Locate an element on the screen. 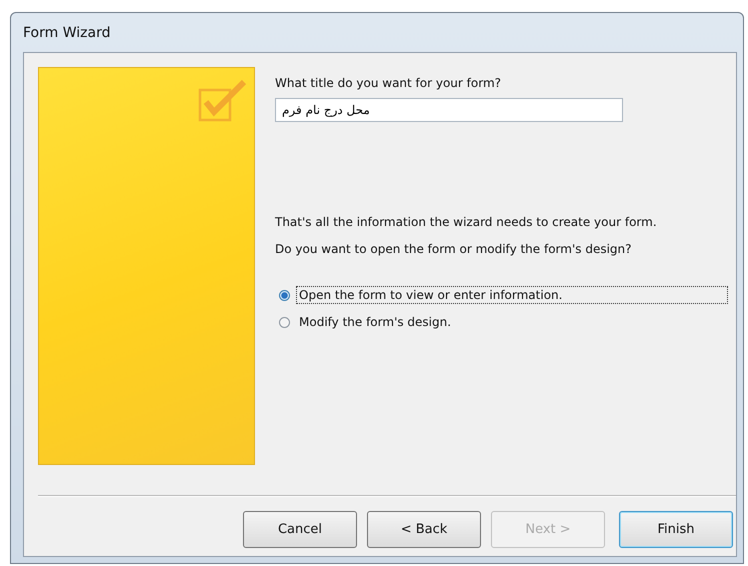 This screenshot has width=748, height=566. question-text: Do you want to open the form or modify the form's design? is located at coordinates (454, 249).